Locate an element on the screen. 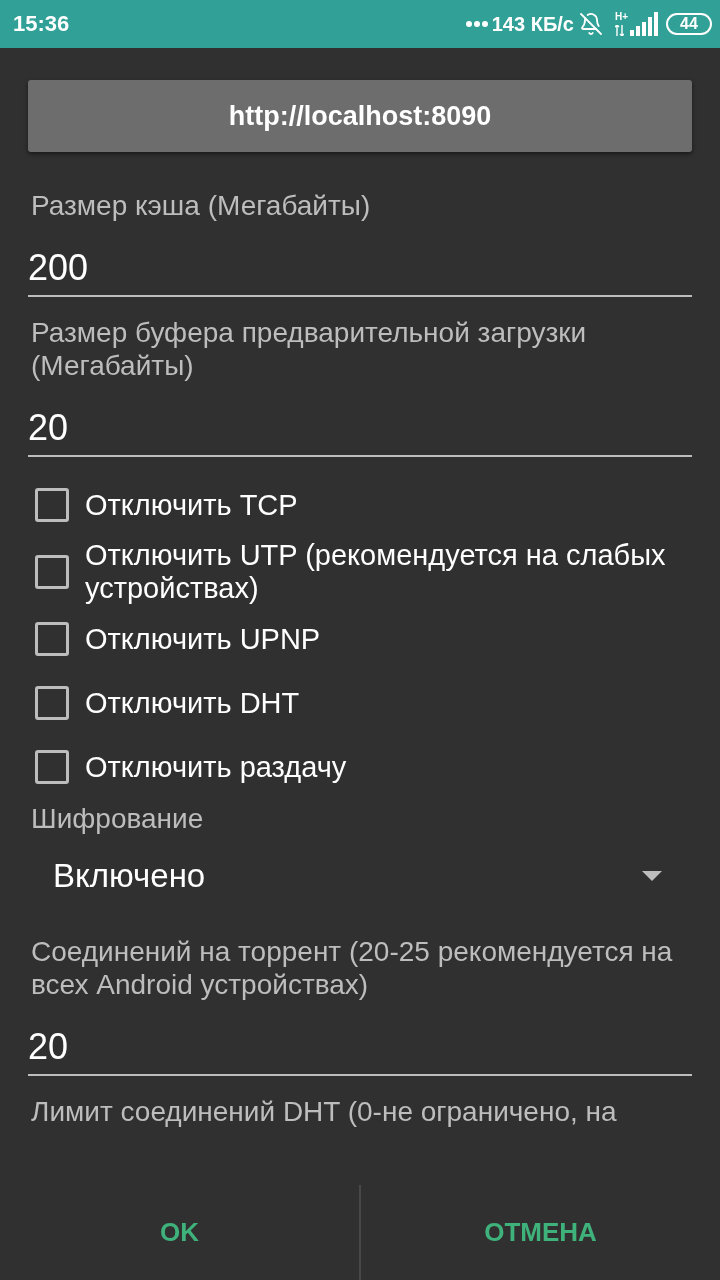 The image size is (720, 1280). field-label: Соединений на торрент (20-25 рекомендуется на всех Android устройствах) is located at coordinates (352, 968).